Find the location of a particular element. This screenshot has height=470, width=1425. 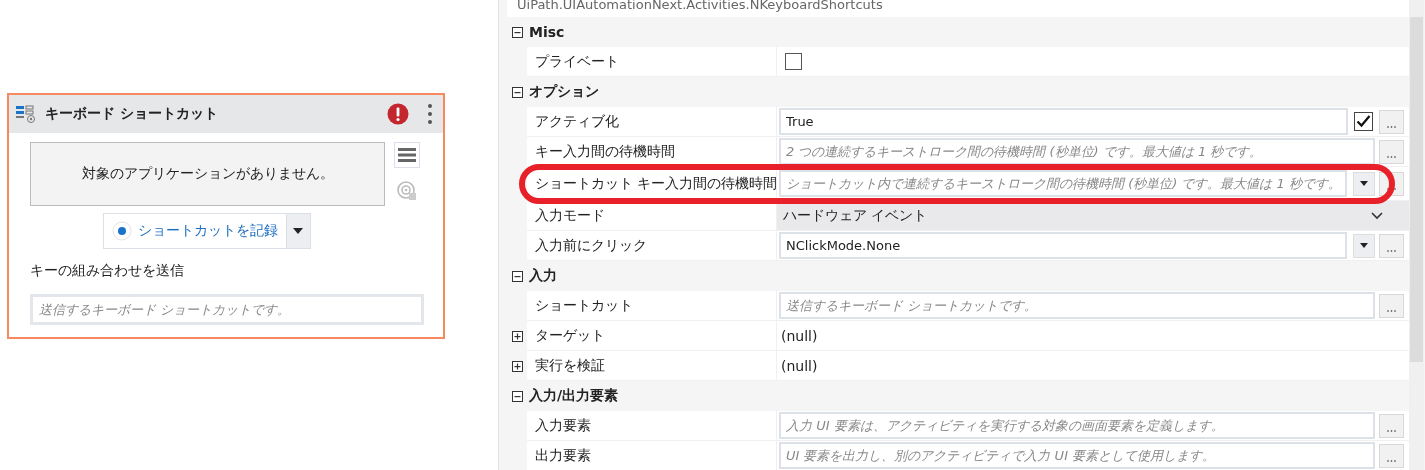

target-application-box: 対象のアプリケーションがありません。 is located at coordinates (207, 174).